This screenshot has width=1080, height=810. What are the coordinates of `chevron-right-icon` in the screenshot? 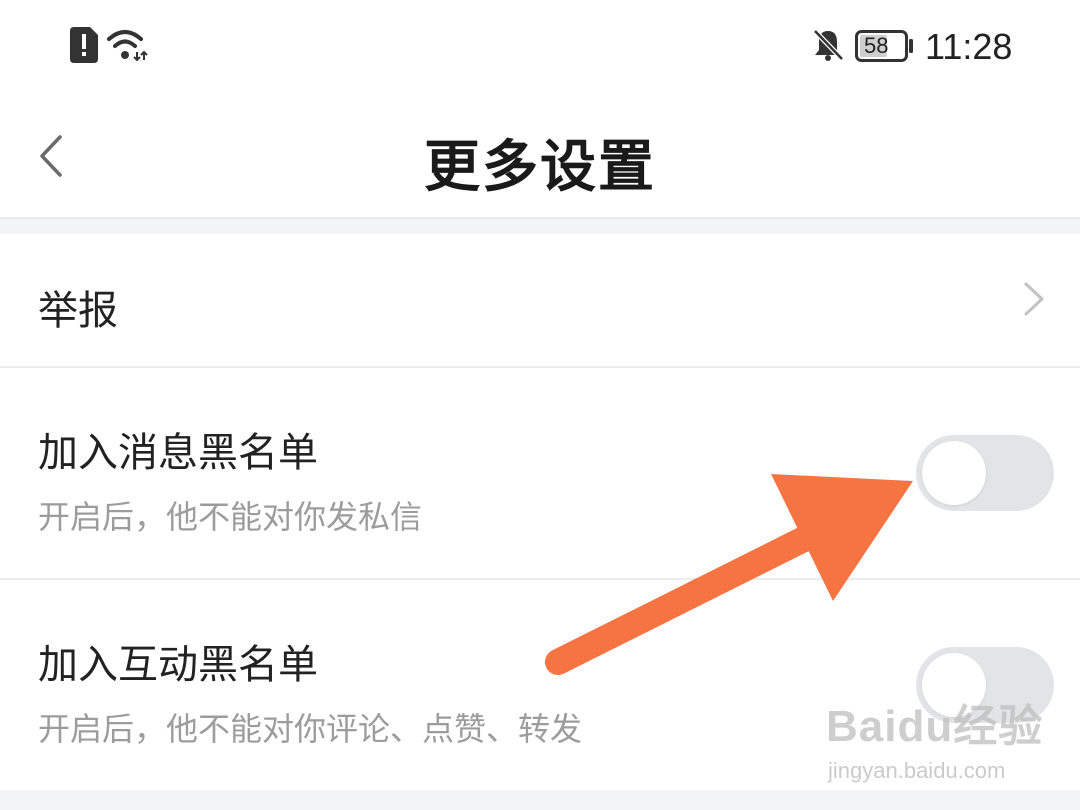 It's located at (1034, 299).